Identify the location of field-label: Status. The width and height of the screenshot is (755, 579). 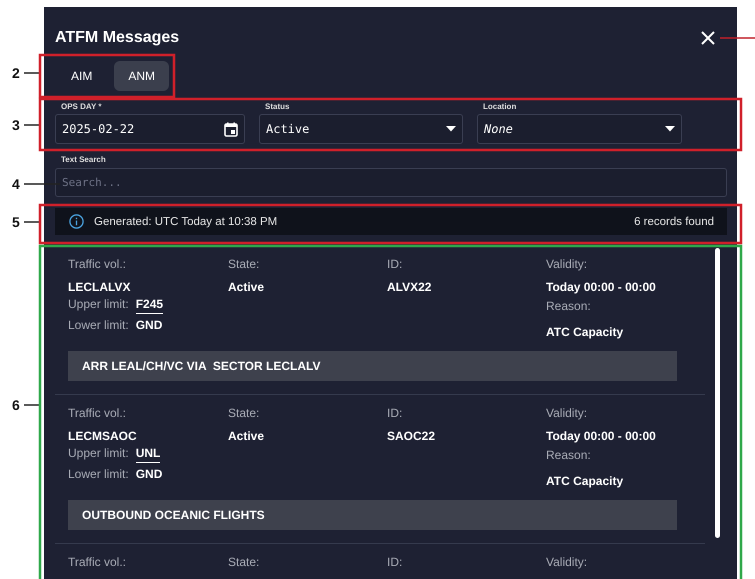
(277, 106).